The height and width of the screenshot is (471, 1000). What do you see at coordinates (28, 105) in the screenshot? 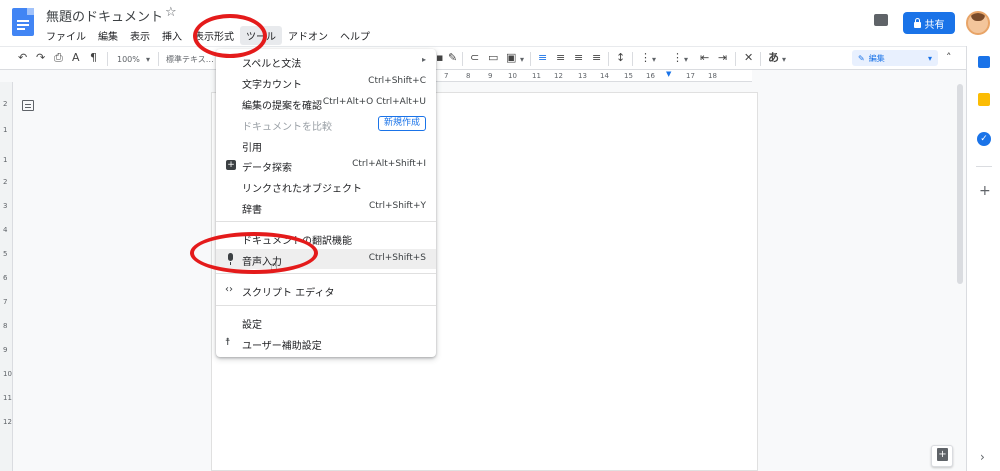
I see `document-outline-icon` at bounding box center [28, 105].